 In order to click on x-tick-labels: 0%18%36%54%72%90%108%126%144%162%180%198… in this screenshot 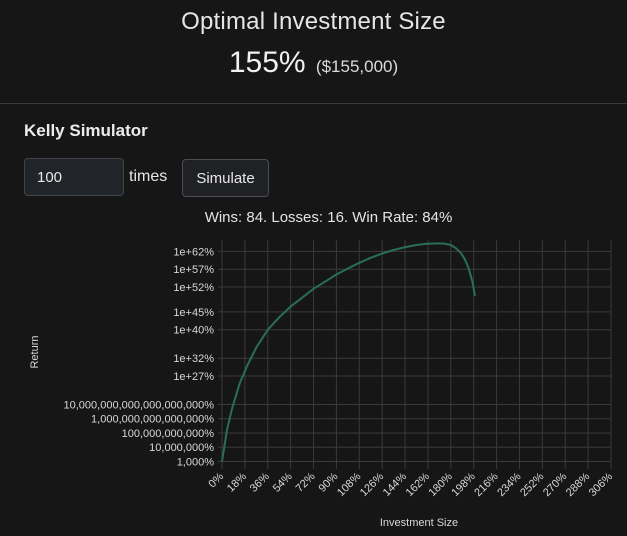, I will do `click(410, 484)`.